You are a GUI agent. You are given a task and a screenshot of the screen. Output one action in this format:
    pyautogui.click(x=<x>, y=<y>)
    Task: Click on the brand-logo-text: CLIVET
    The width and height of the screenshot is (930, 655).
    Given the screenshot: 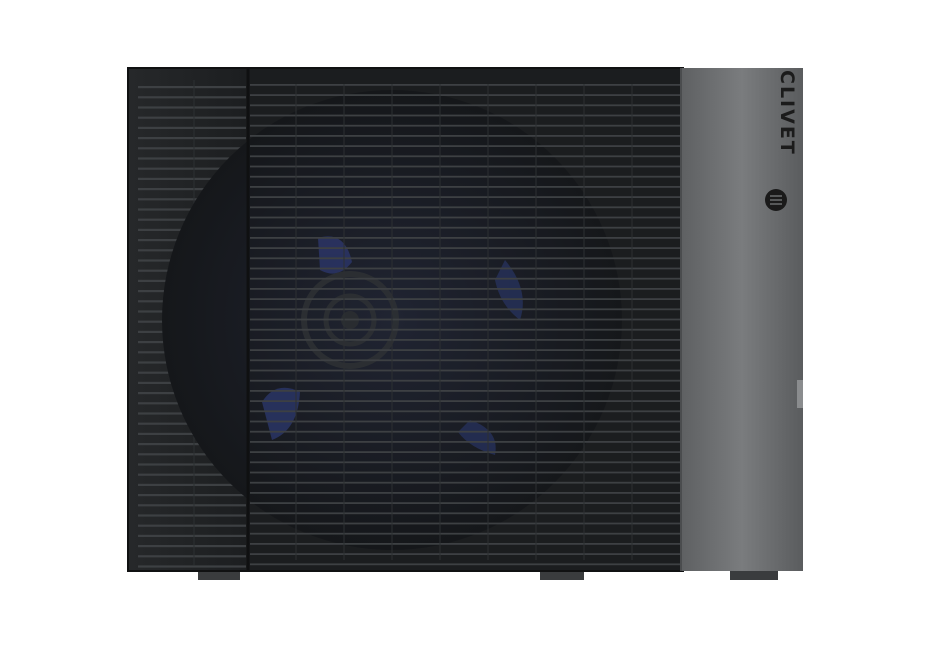 What is the action you would take?
    pyautogui.click(x=787, y=113)
    